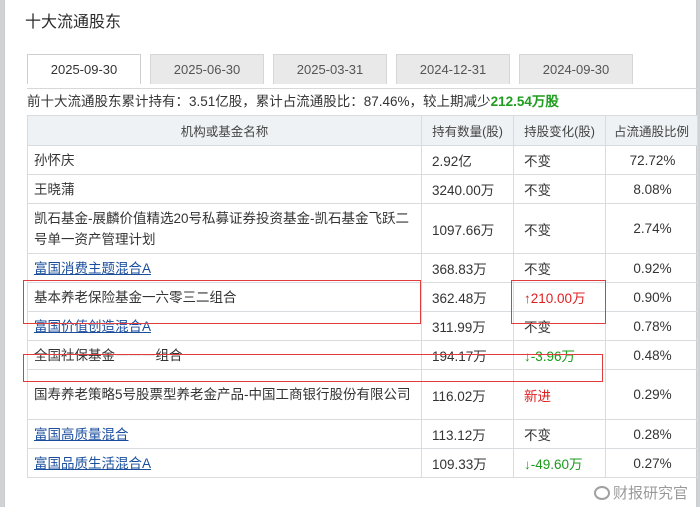 This screenshot has height=507, width=700. I want to click on cell-name: 国寿养老策略5号股票型养老金产品-中国工商银行股份有限公司, so click(224, 394).